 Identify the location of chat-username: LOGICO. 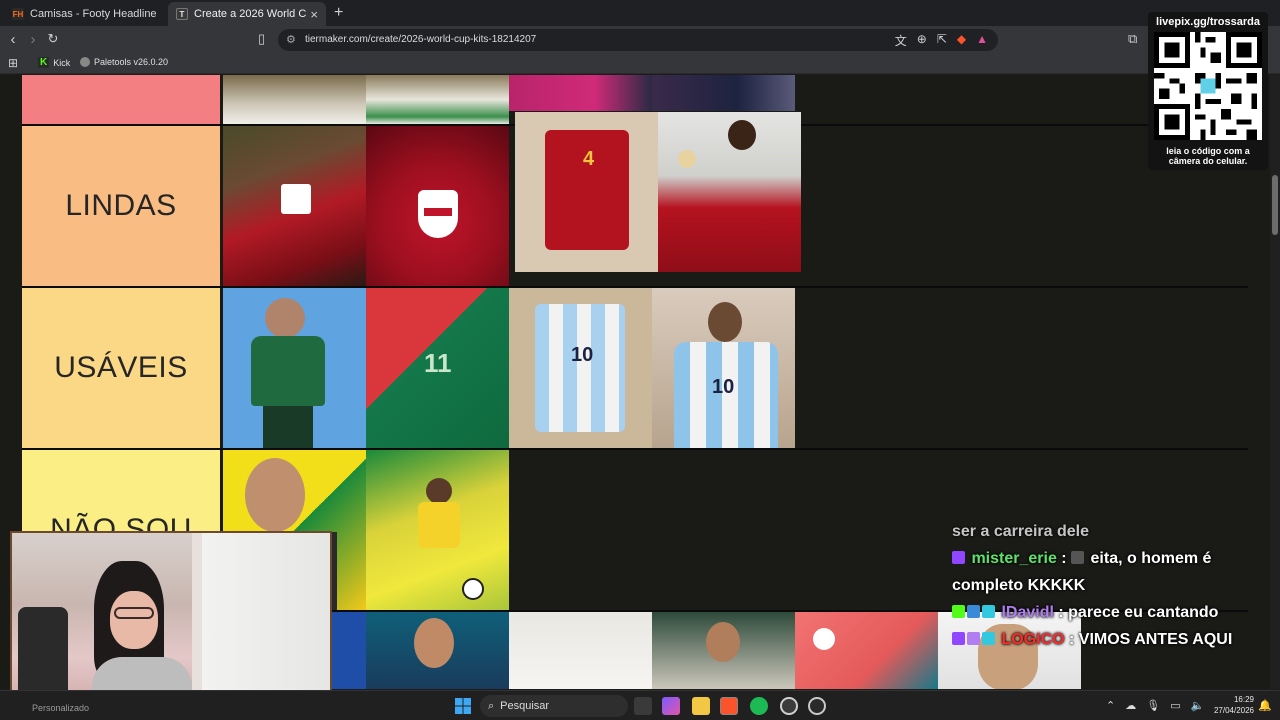
(1033, 639).